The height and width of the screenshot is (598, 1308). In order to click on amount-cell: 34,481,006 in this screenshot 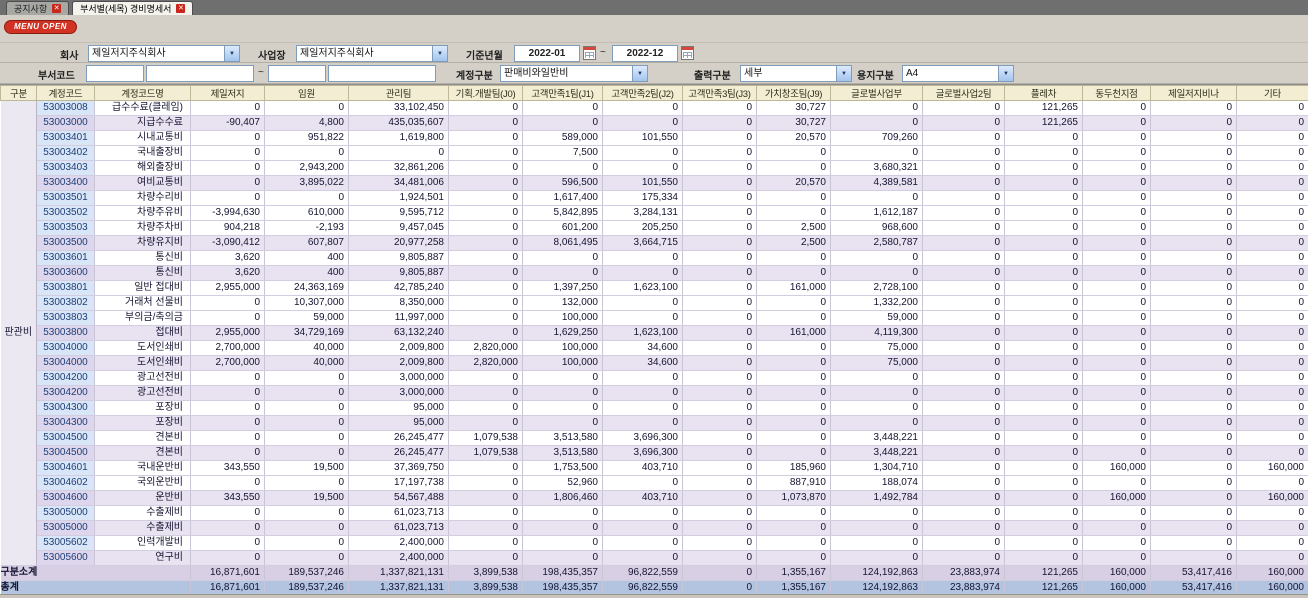, I will do `click(398, 183)`.